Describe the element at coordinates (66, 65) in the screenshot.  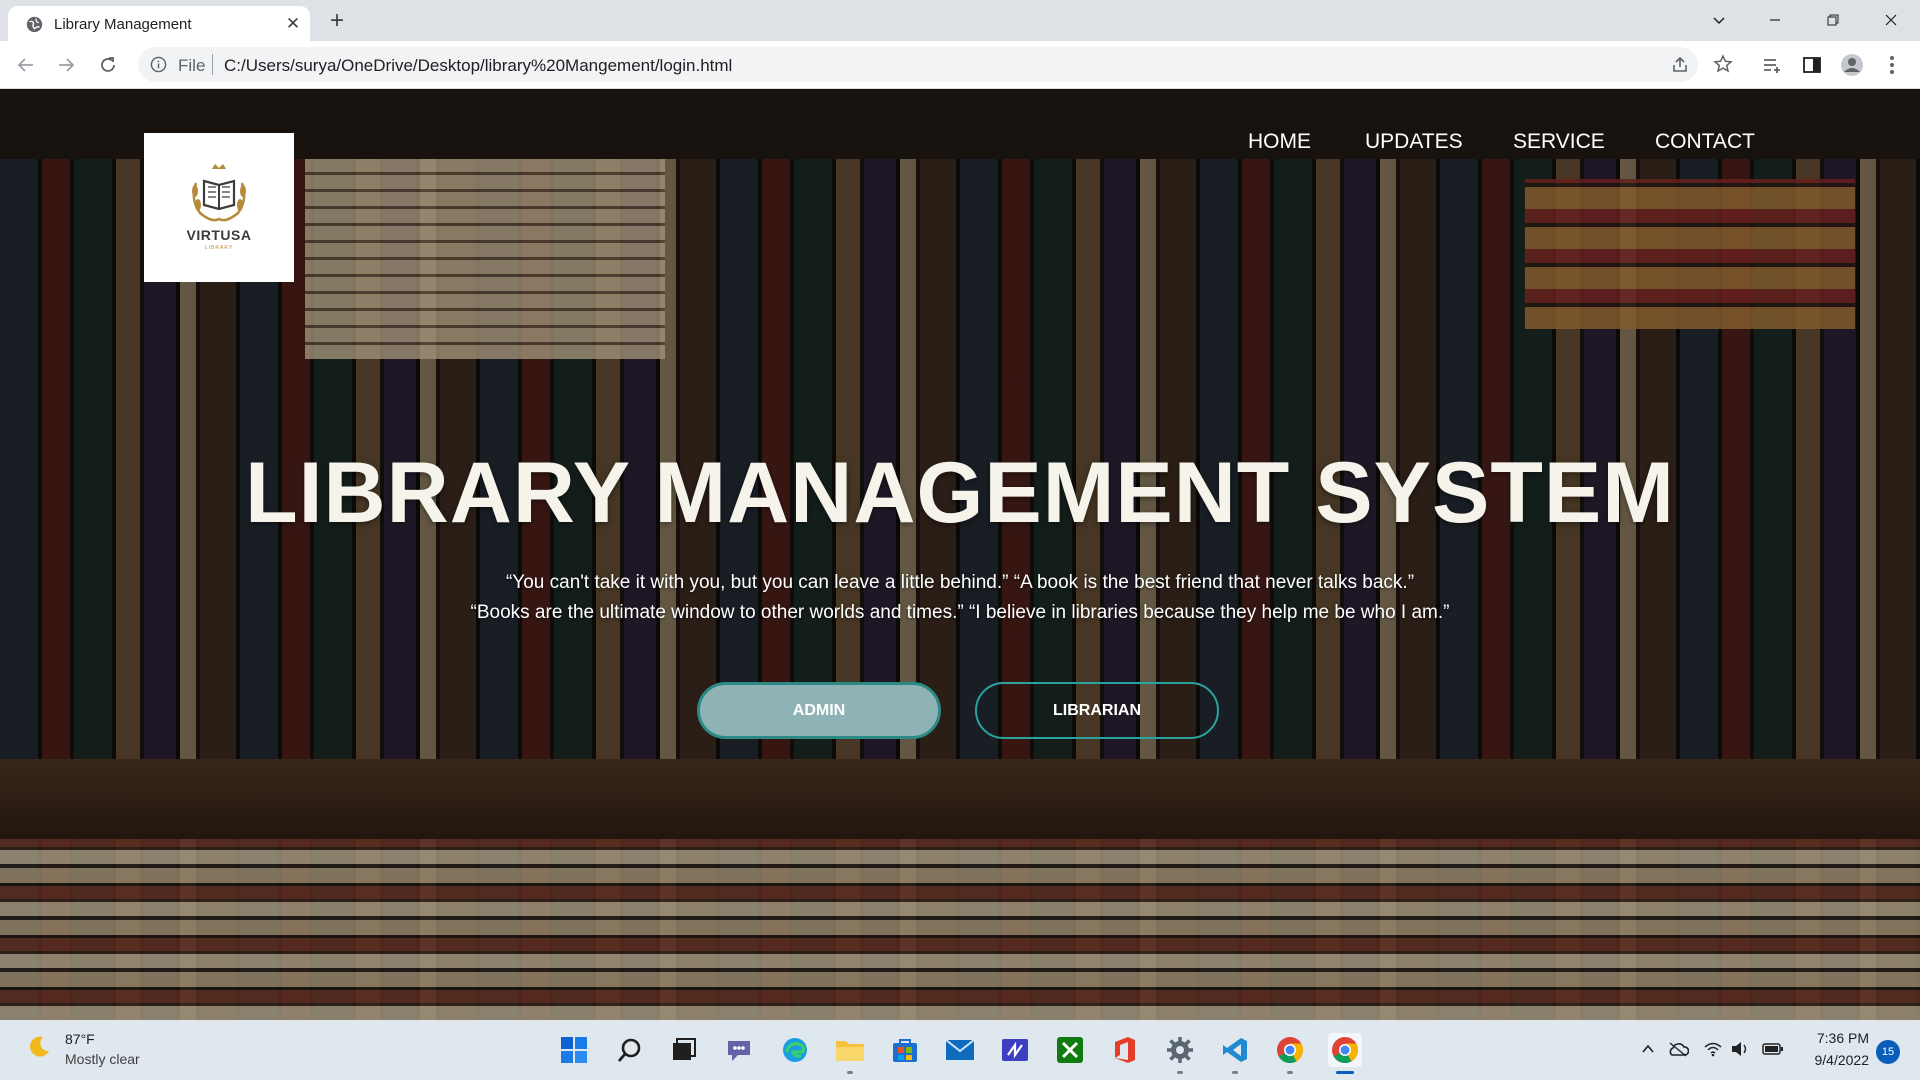
I see `forward-arrow-icon` at that location.